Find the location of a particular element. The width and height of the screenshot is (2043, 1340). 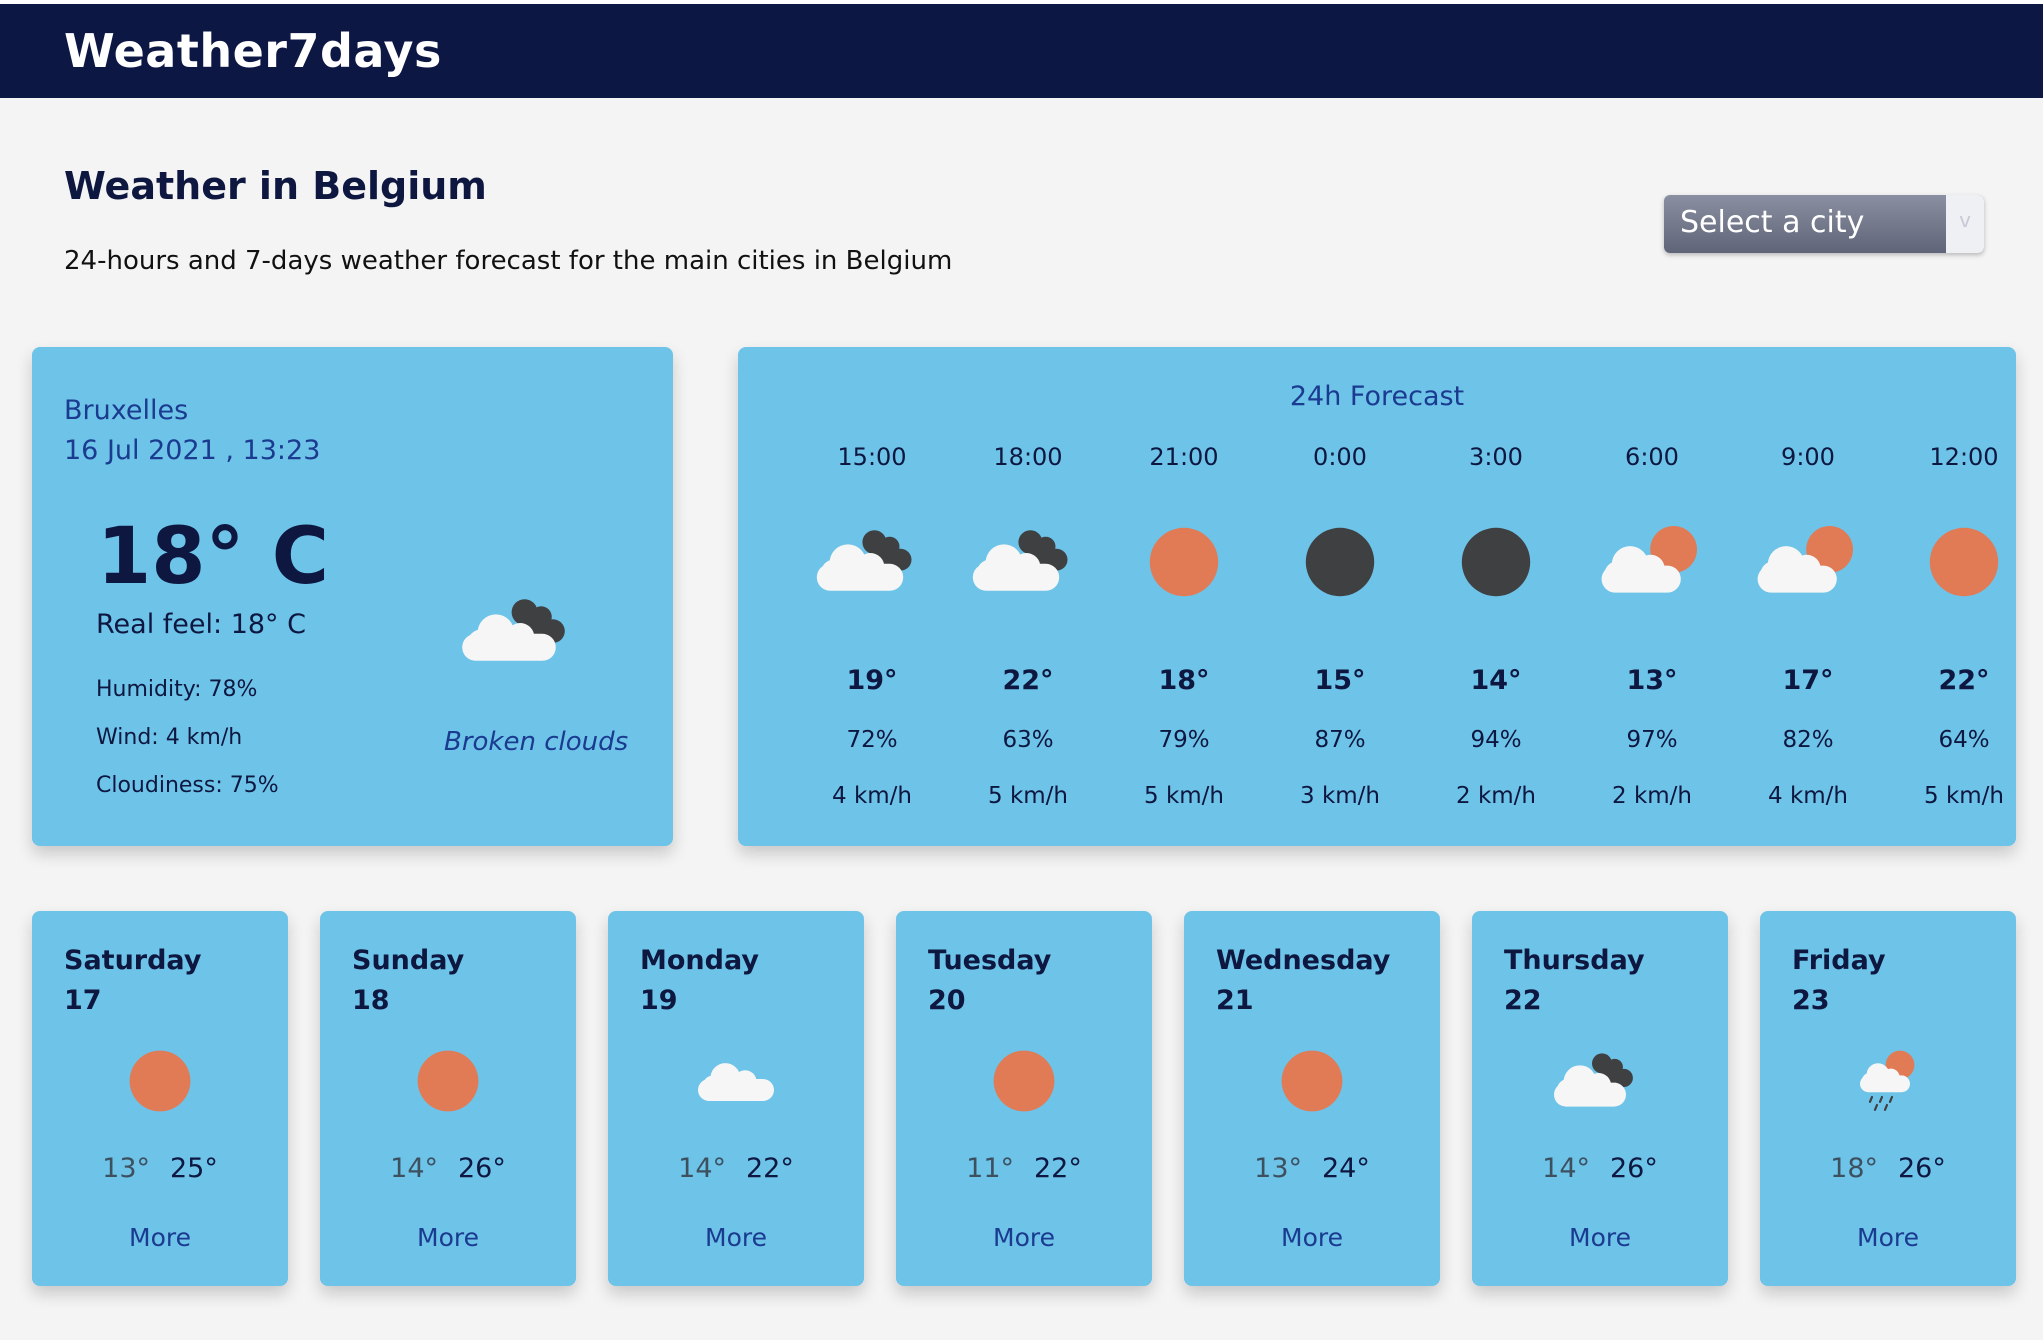

forecast-hour-temp: 22° is located at coordinates (1028, 680).